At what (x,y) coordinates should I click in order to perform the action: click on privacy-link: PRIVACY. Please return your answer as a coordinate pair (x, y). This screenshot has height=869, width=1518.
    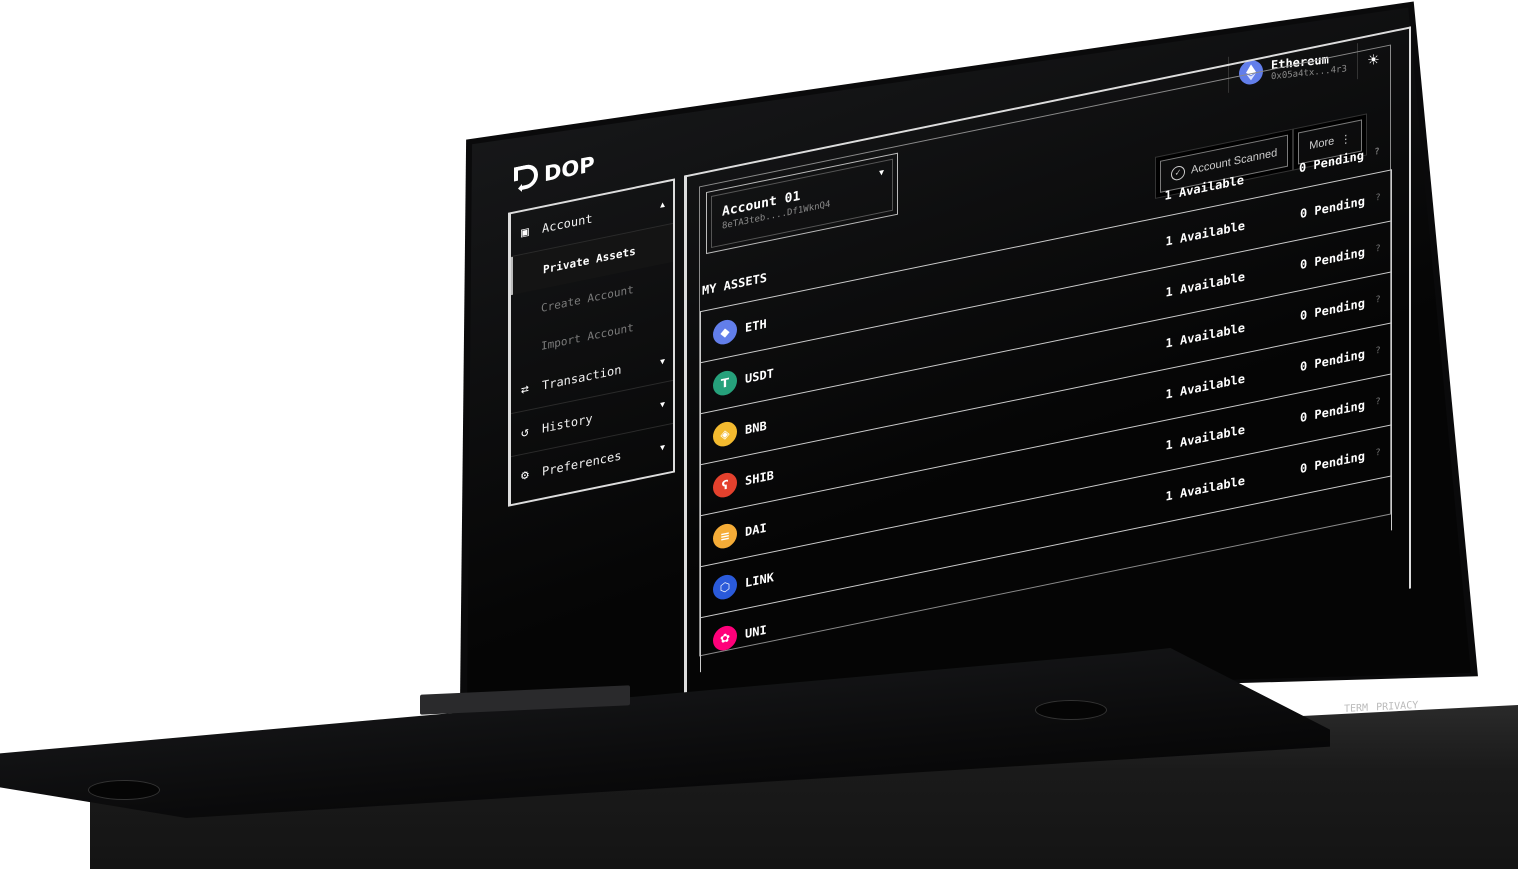
    Looking at the image, I should click on (1397, 706).